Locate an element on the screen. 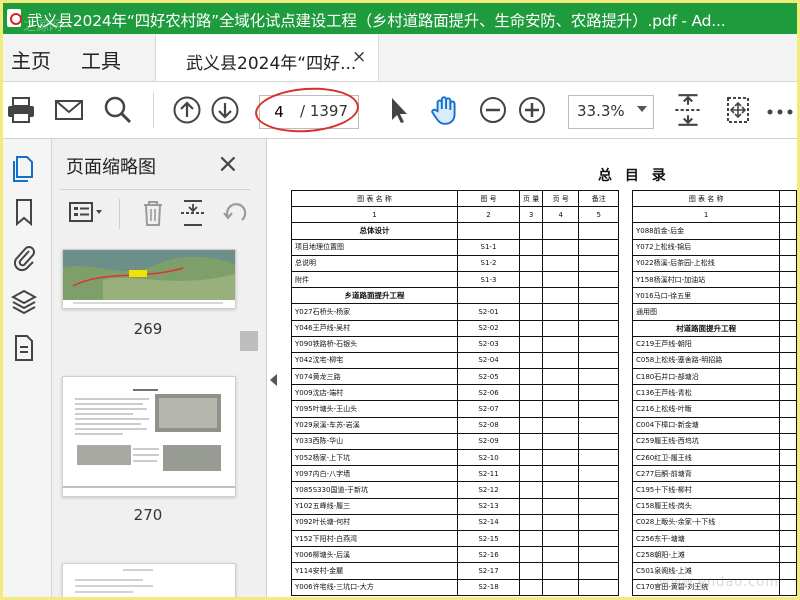 The height and width of the screenshot is (600, 800). table-cell: 附件 is located at coordinates (374, 279).